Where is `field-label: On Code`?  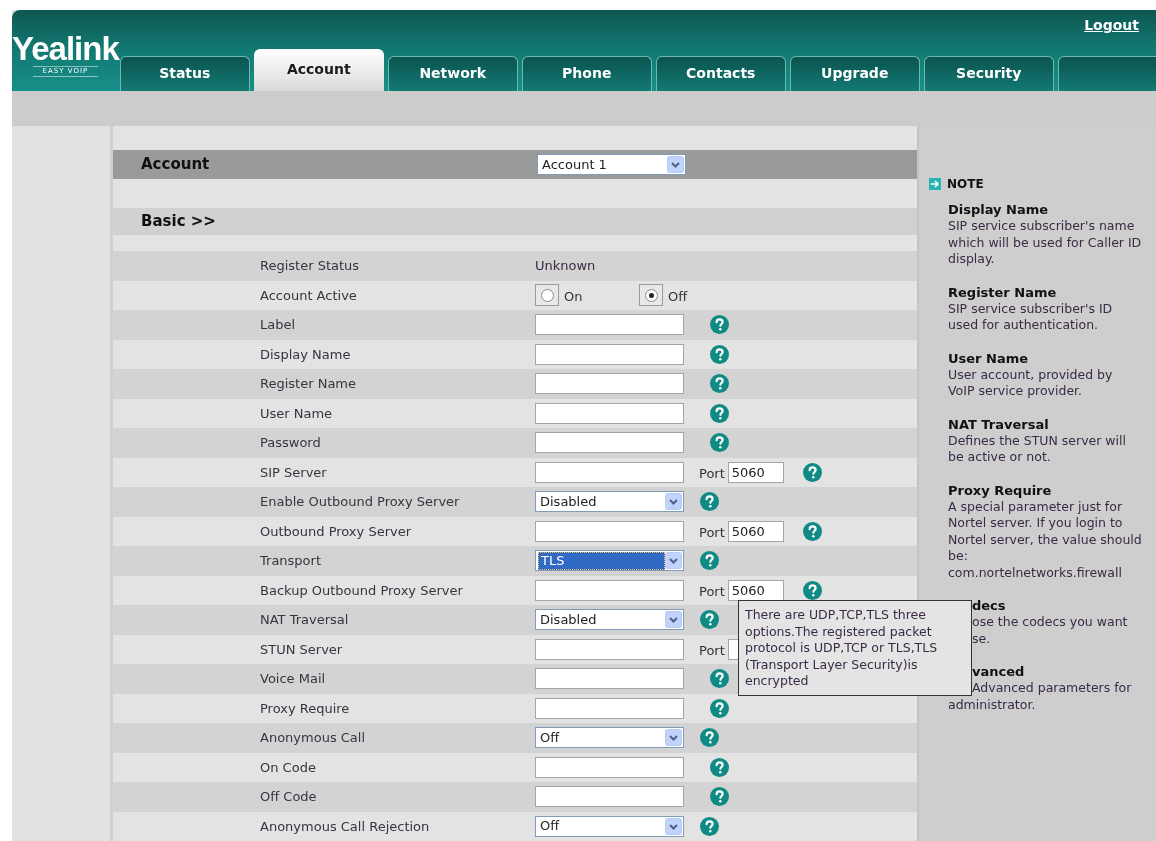 field-label: On Code is located at coordinates (288, 767).